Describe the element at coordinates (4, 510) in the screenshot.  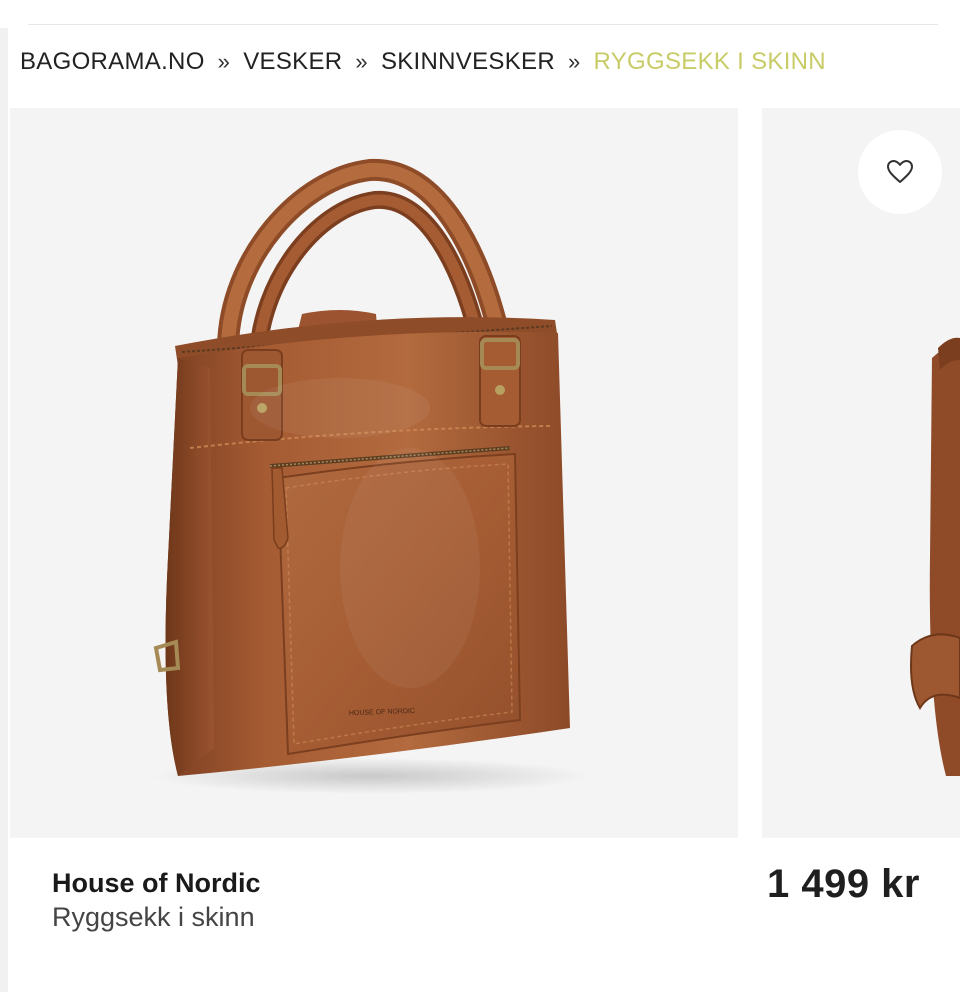
I see `left-rail` at that location.